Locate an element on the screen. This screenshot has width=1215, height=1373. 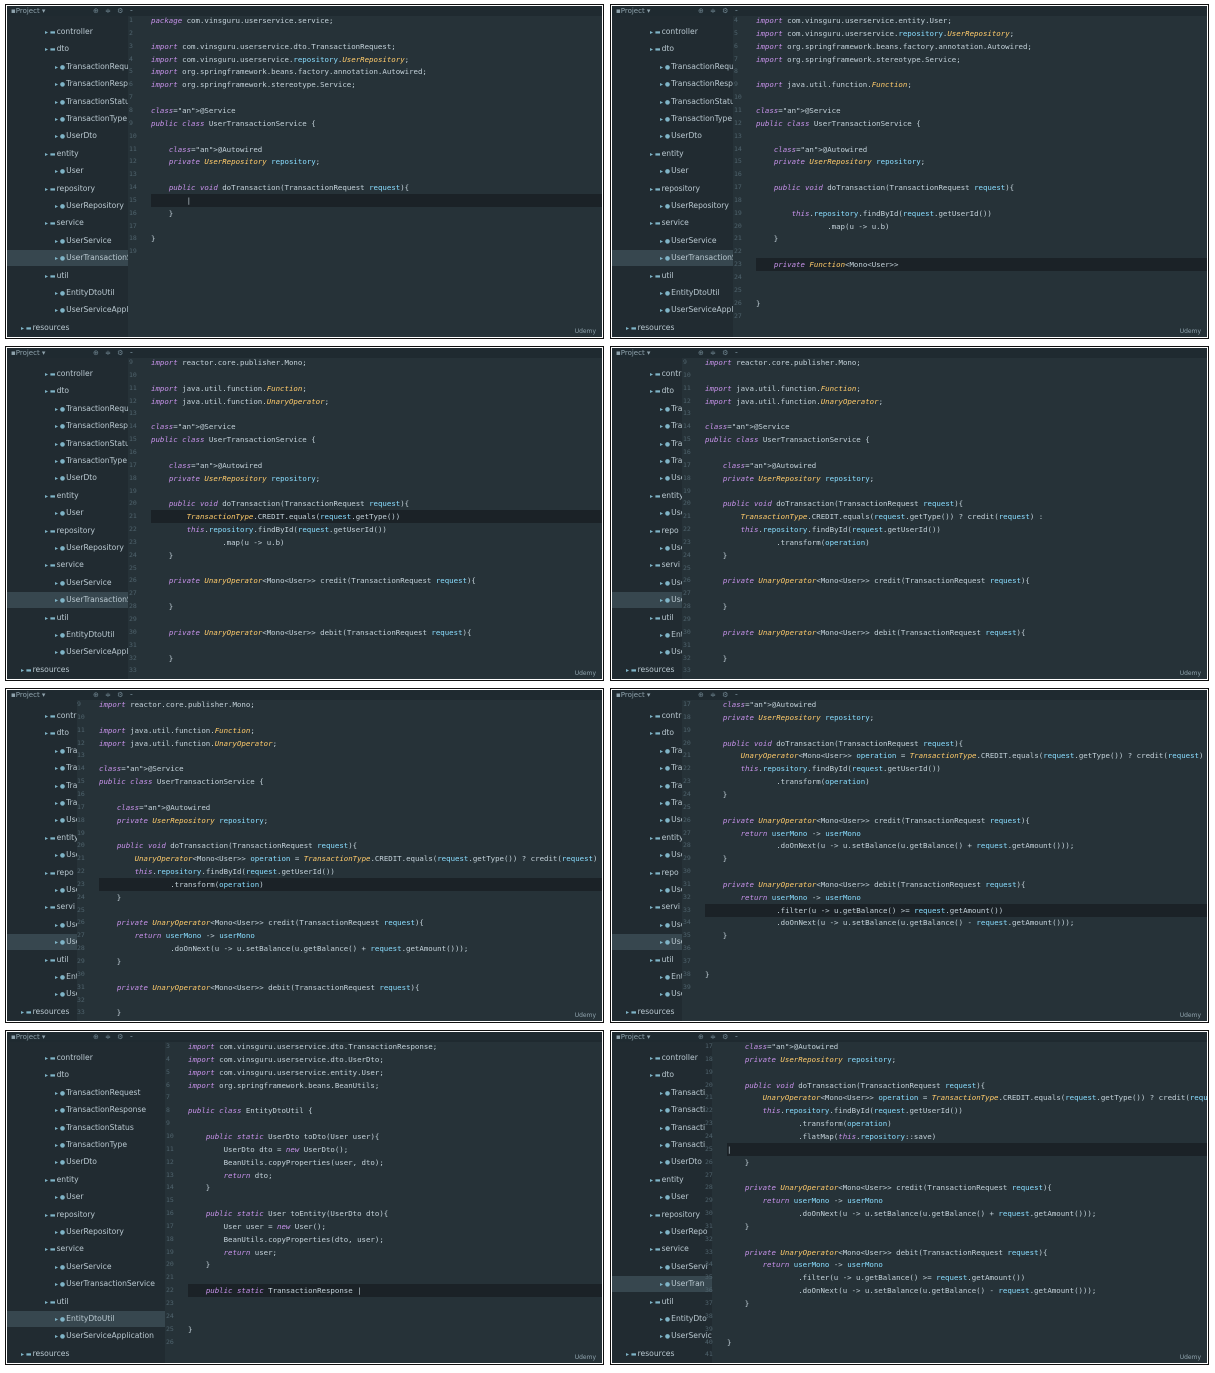
tree-item: ▸ ●UserServic is located at coordinates (662, 1336).